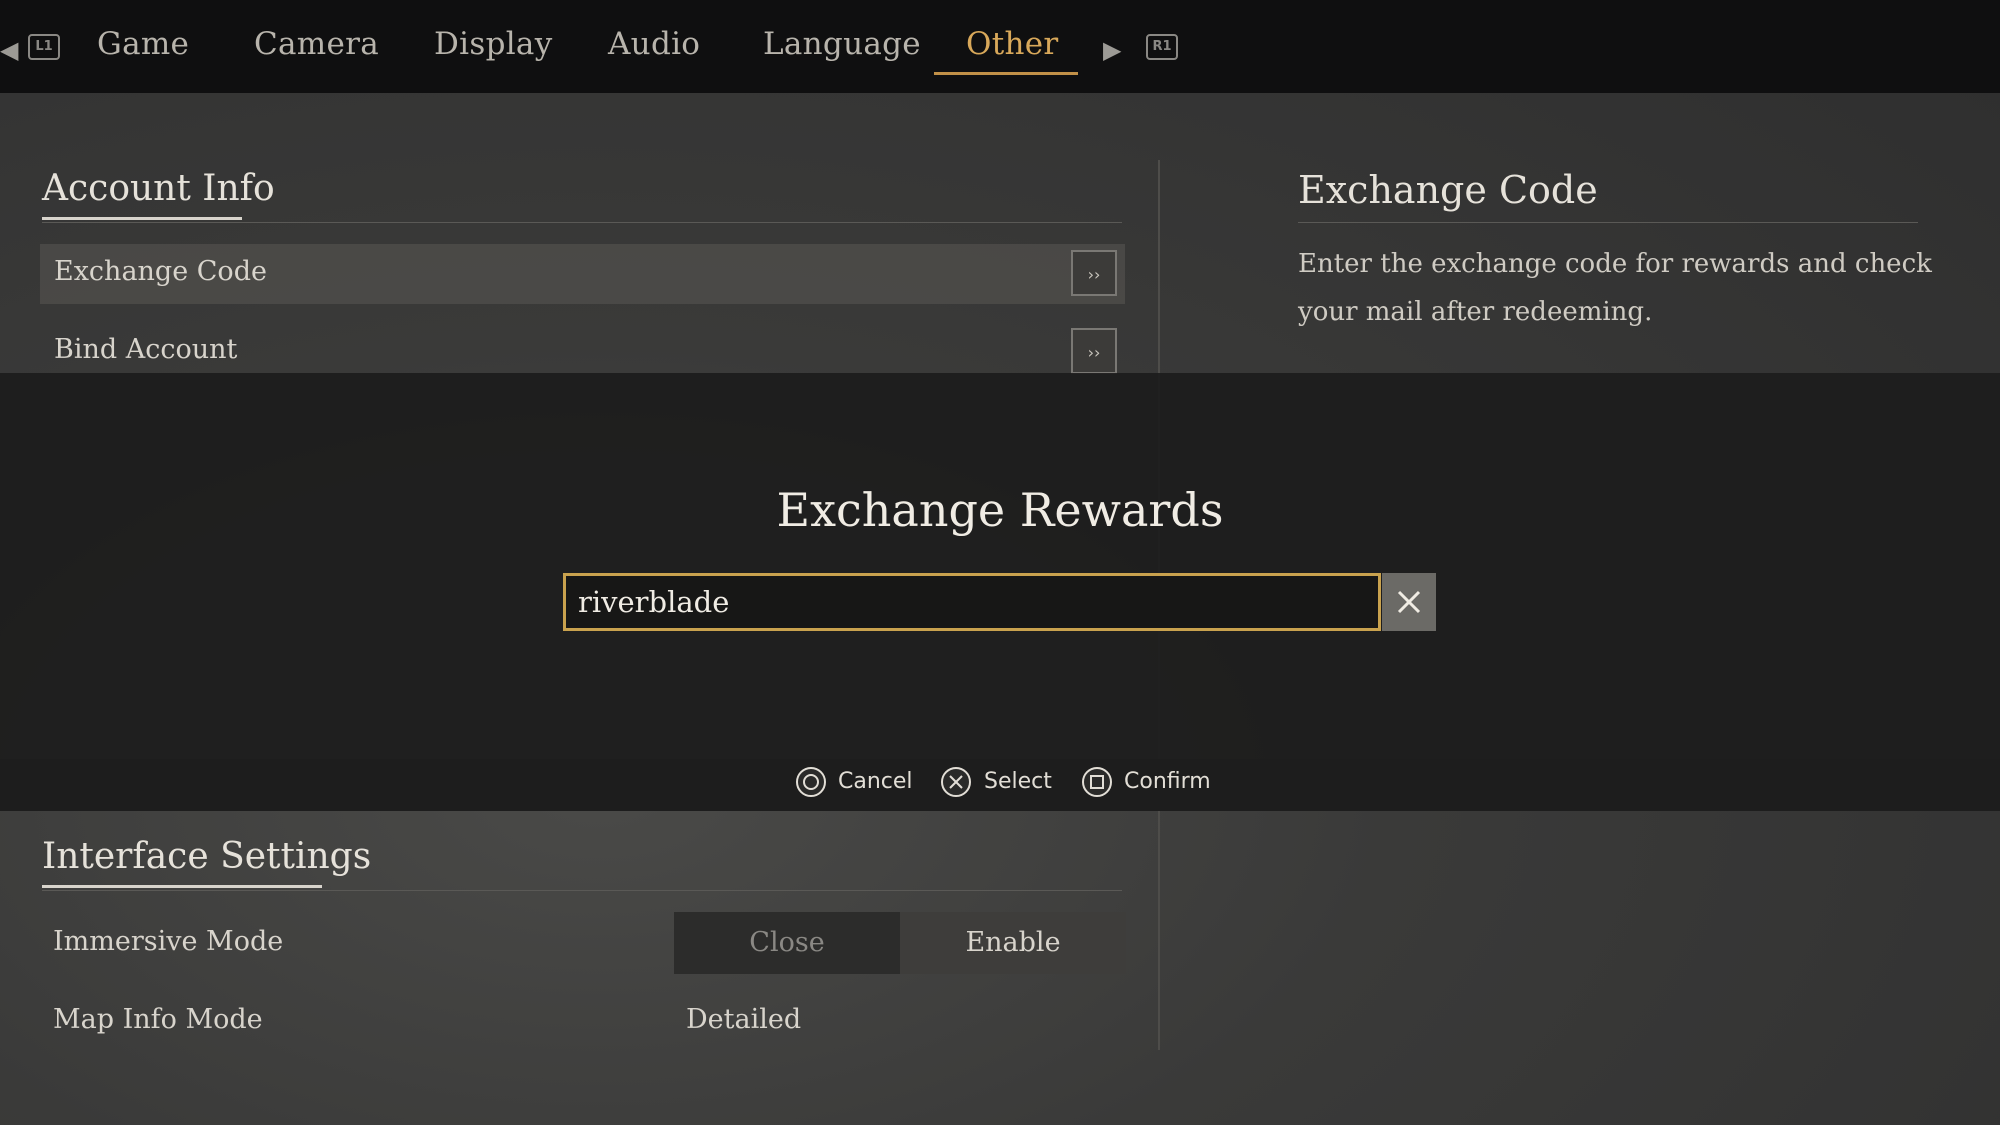  I want to click on detail-title: Exchange Code, so click(1448, 190).